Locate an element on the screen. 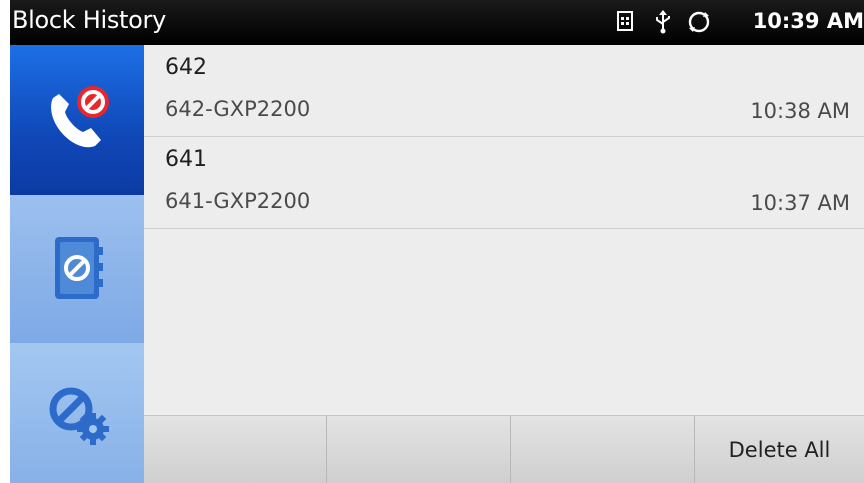 Image resolution: width=864 pixels, height=483 pixels. page-title: Block History is located at coordinates (89, 20).